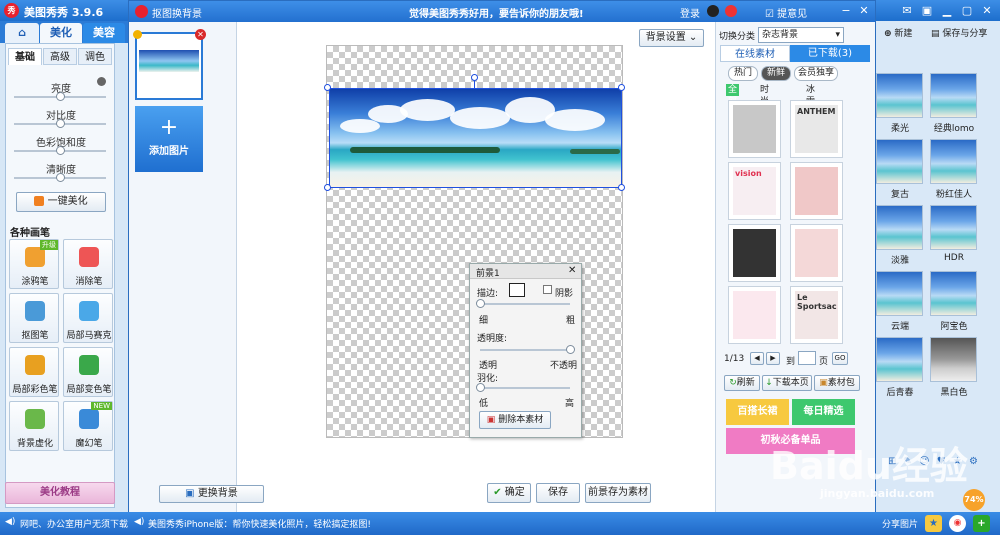  Describe the element at coordinates (733, 95) in the screenshot. I see `filter-1: 全部` at that location.